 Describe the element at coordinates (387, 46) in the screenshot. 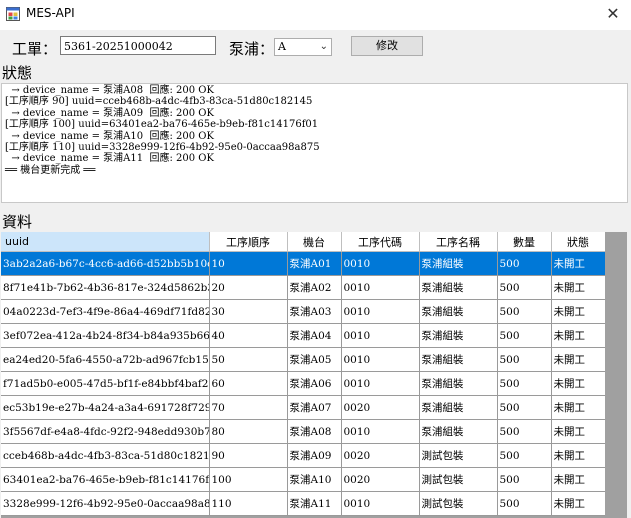

I see `edit-button: 修改` at that location.